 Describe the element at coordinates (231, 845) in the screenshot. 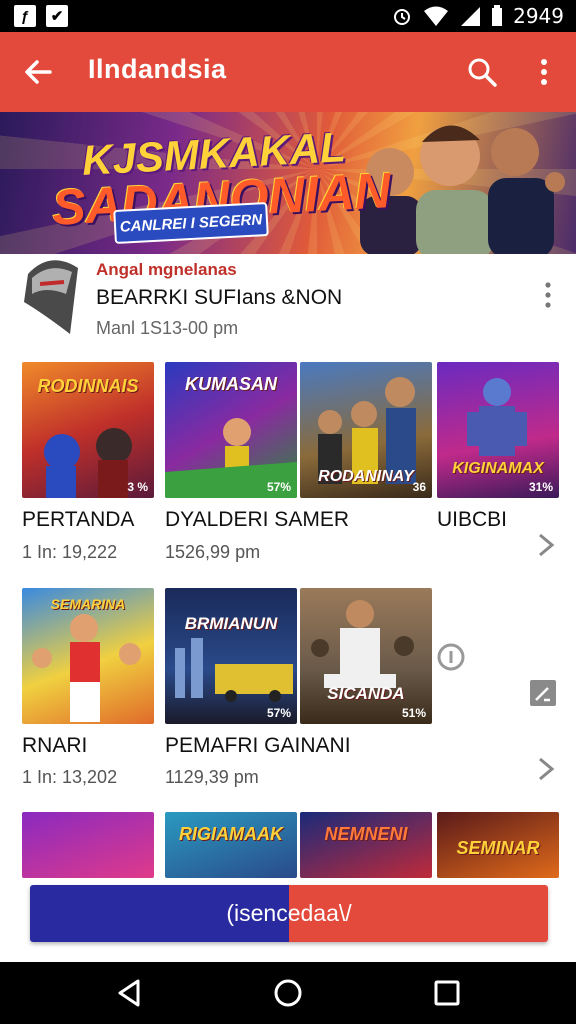

I see `game-tile: RIGIAMAAK` at that location.